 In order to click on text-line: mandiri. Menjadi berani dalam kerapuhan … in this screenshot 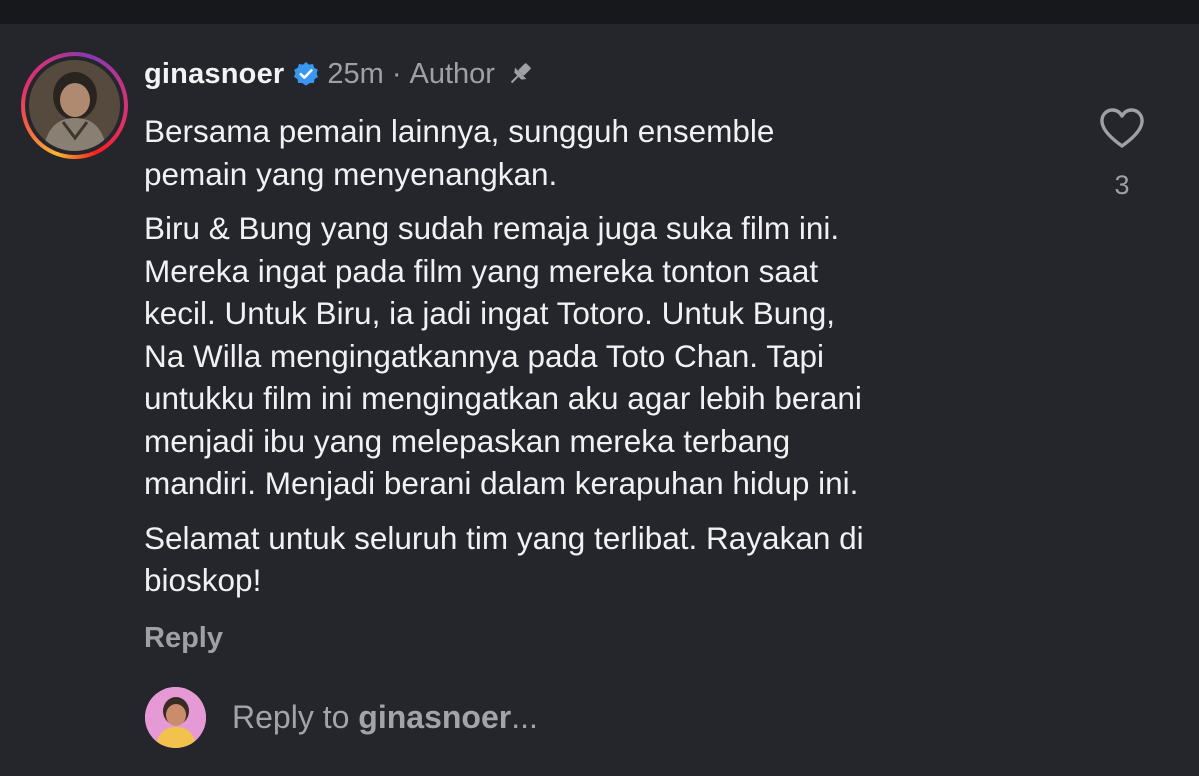, I will do `click(501, 483)`.